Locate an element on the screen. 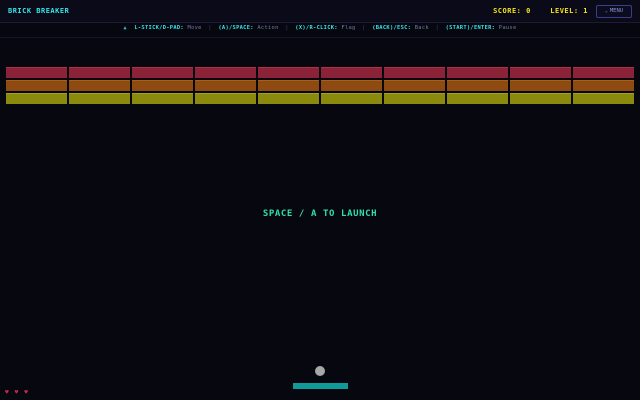 The width and height of the screenshot is (640, 400). control-key: (X)/R-CLICK: is located at coordinates (316, 28).